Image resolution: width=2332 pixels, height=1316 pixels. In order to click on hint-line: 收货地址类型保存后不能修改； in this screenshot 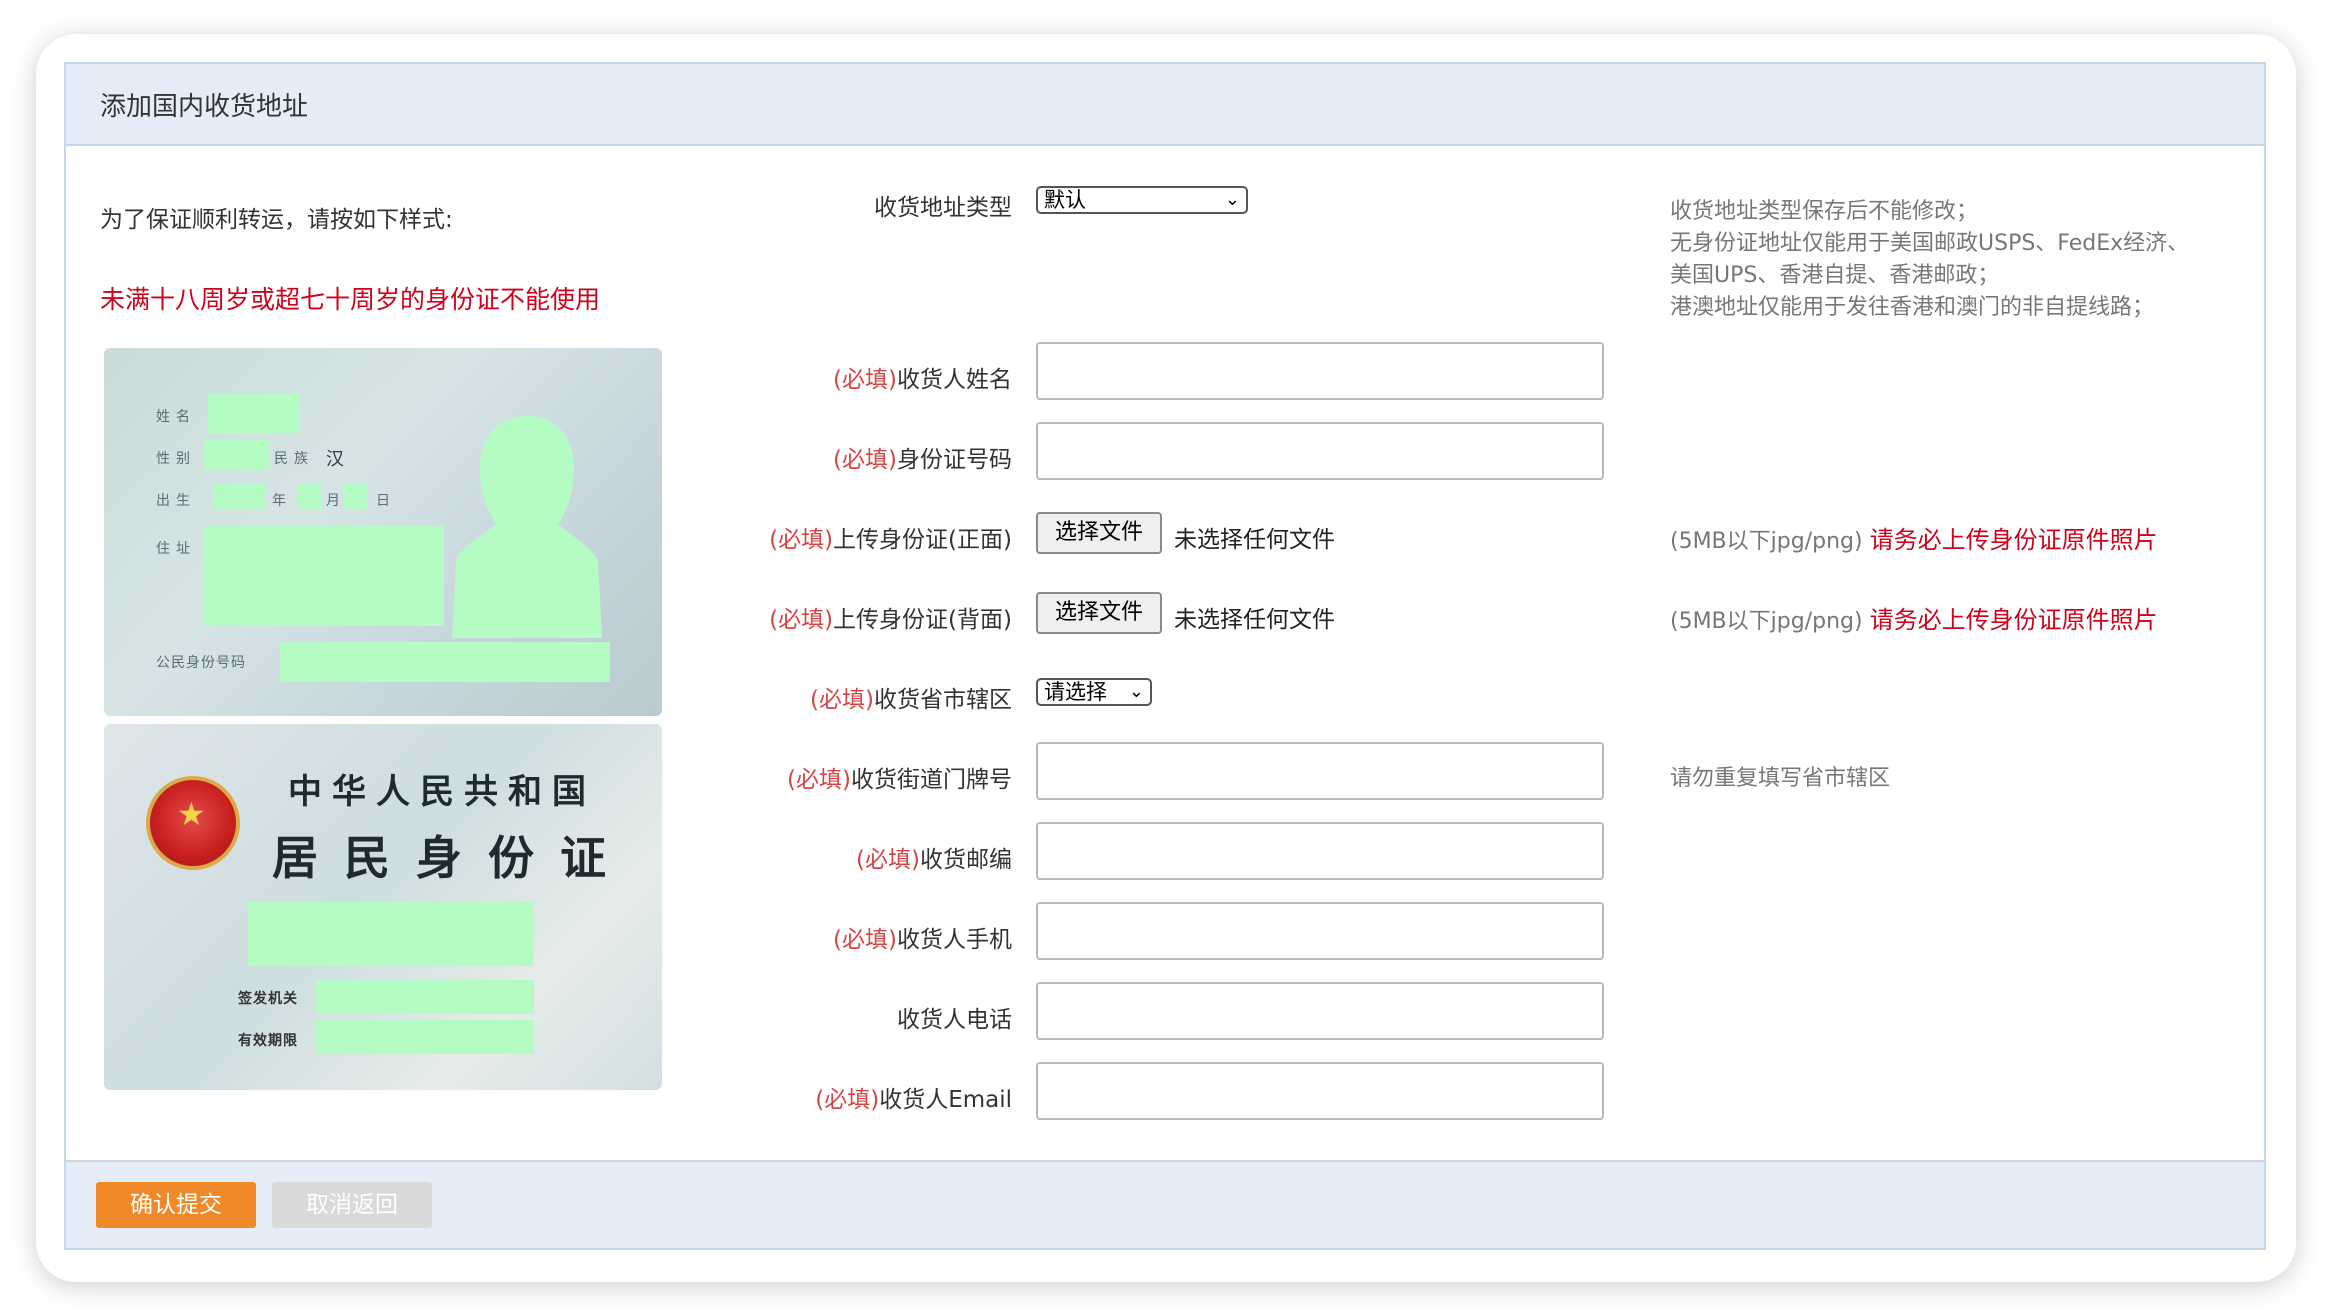, I will do `click(1824, 211)`.